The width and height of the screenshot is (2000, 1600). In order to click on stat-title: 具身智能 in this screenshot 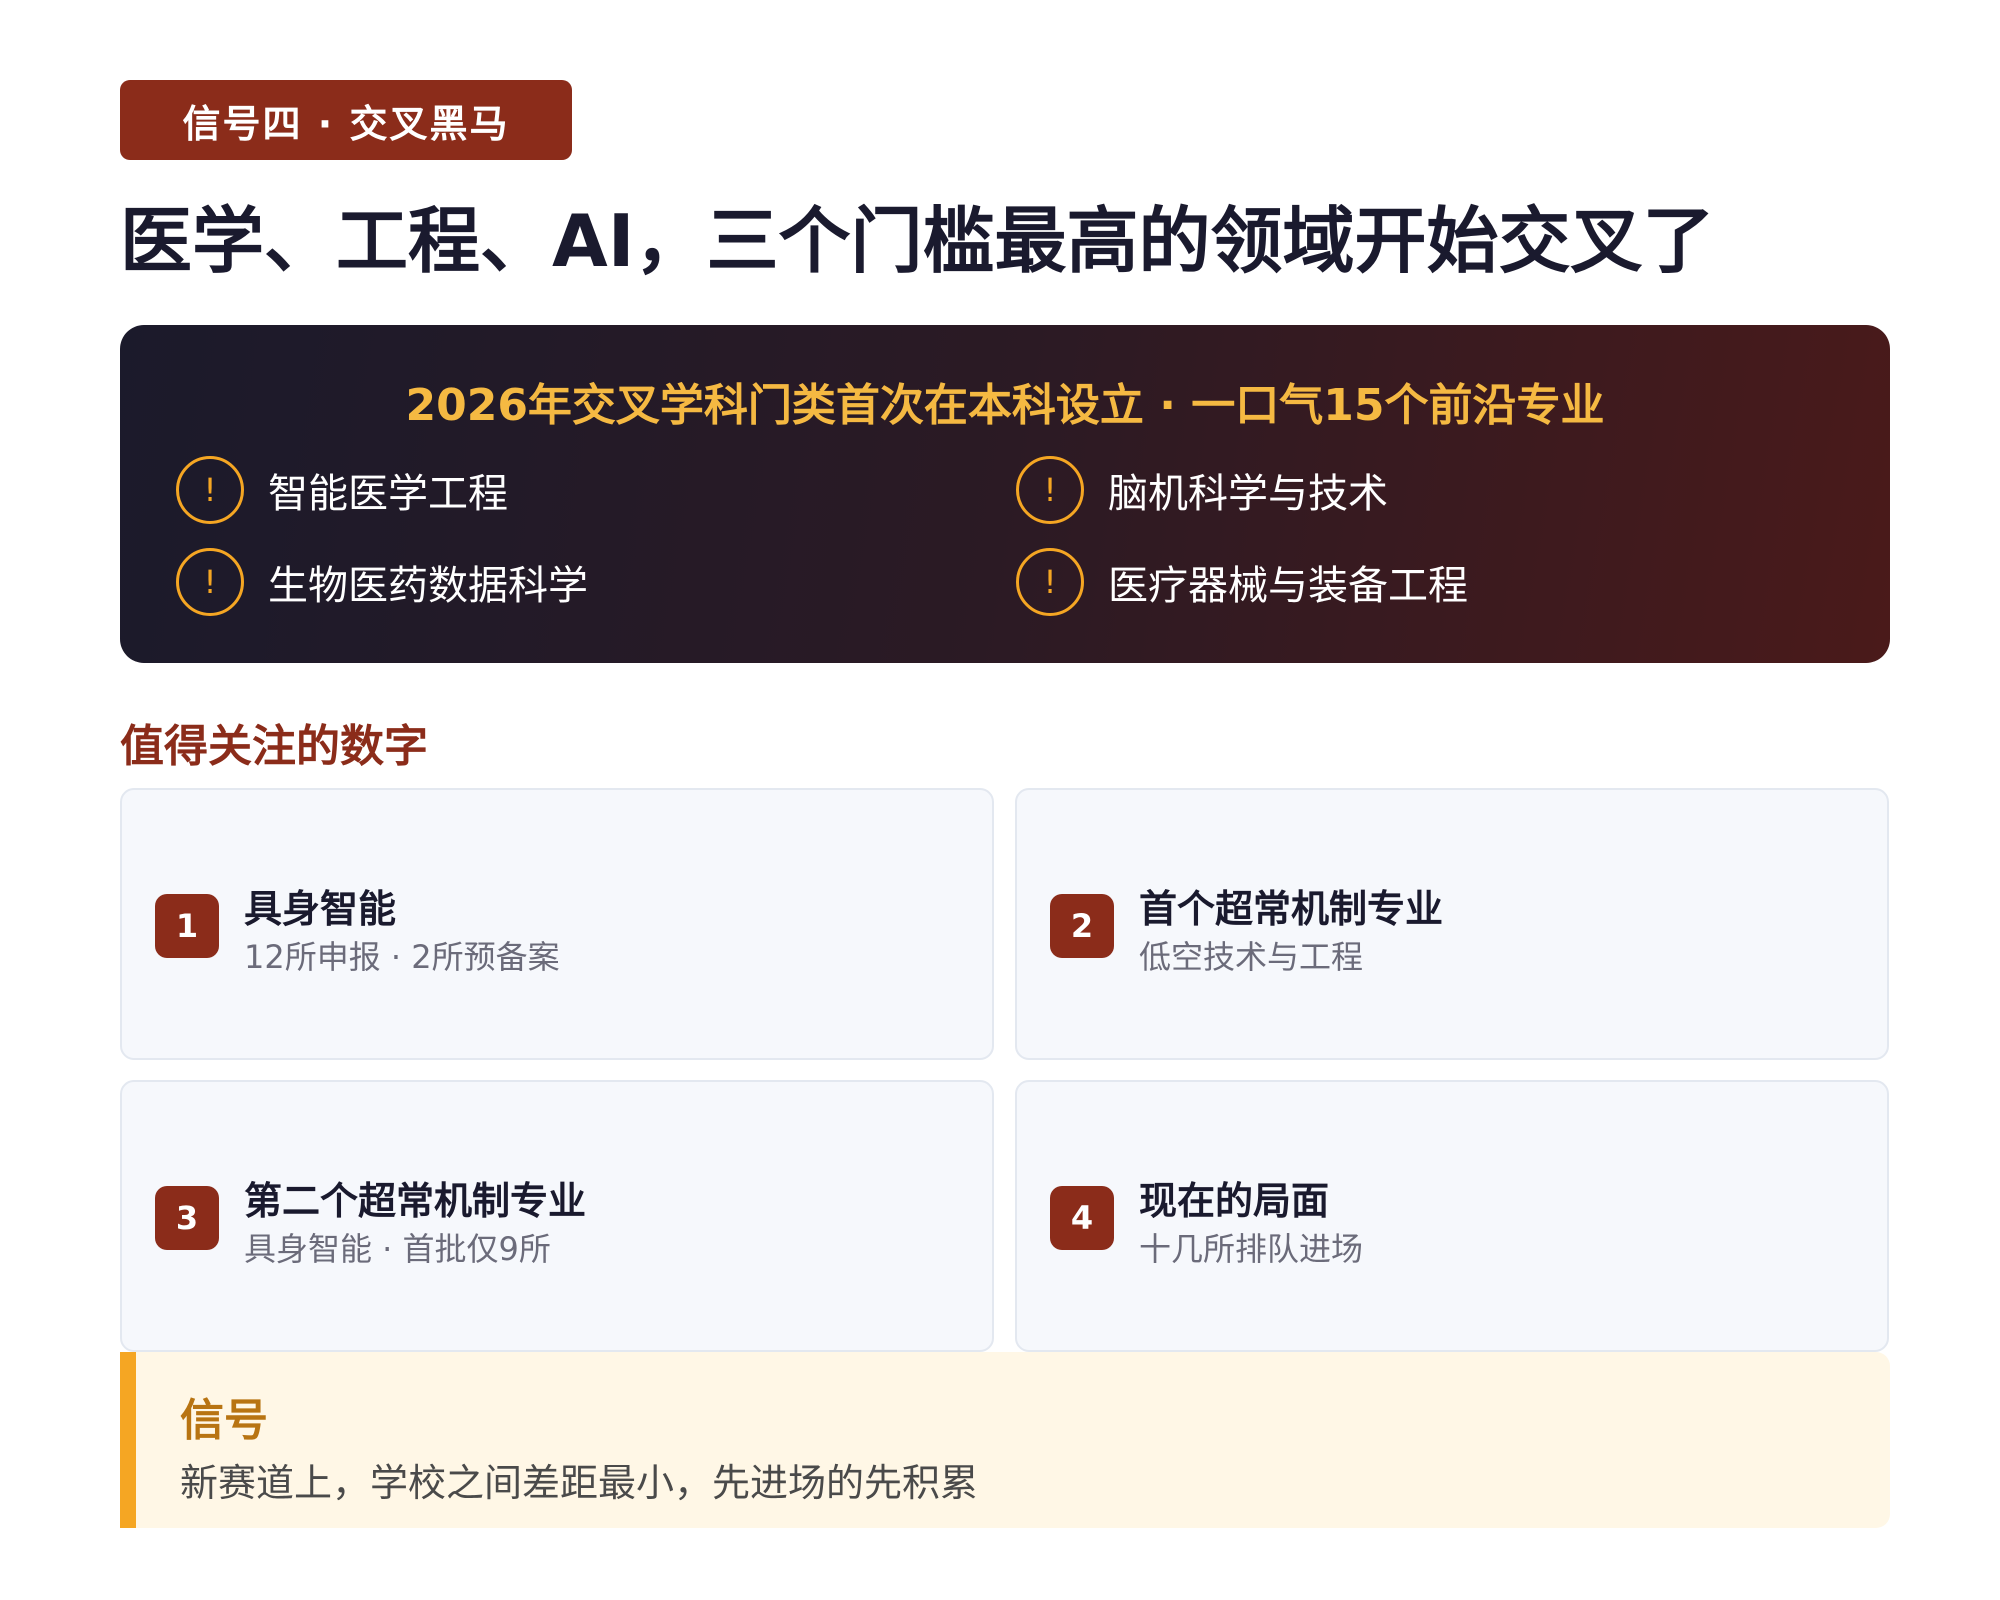, I will do `click(320, 909)`.